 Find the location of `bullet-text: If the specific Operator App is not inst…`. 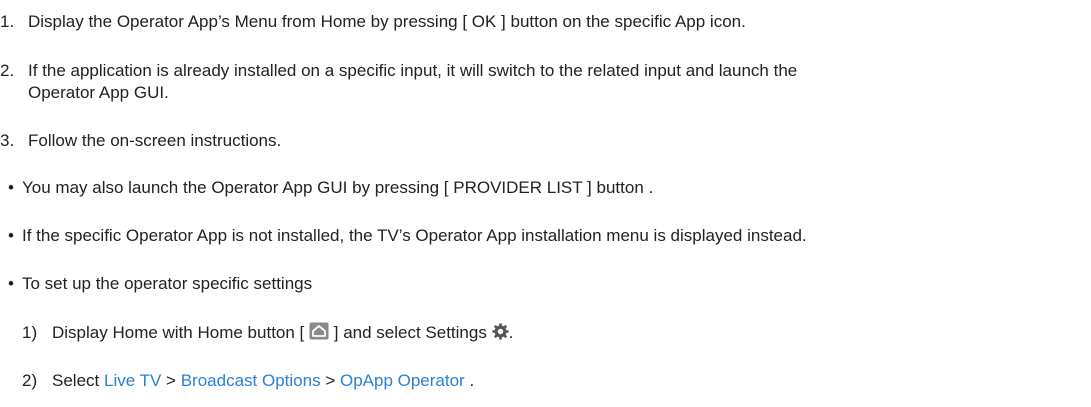

bullet-text: If the specific Operator App is not inst… is located at coordinates (414, 235).